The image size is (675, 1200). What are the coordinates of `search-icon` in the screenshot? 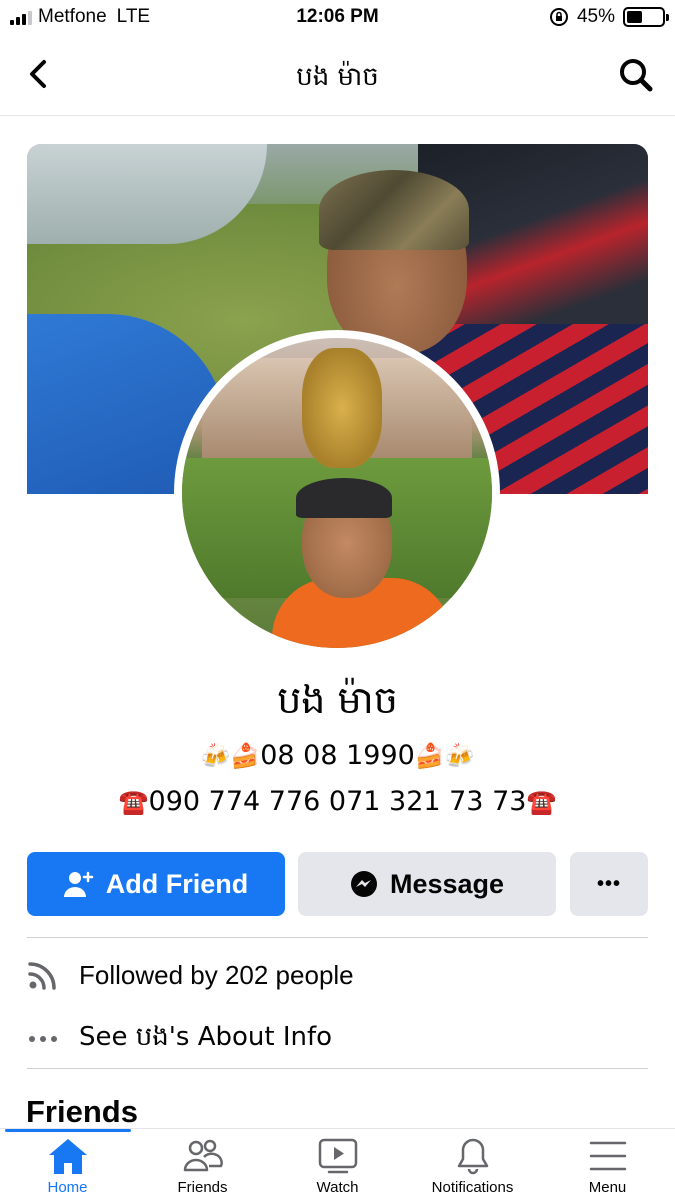 It's located at (636, 75).